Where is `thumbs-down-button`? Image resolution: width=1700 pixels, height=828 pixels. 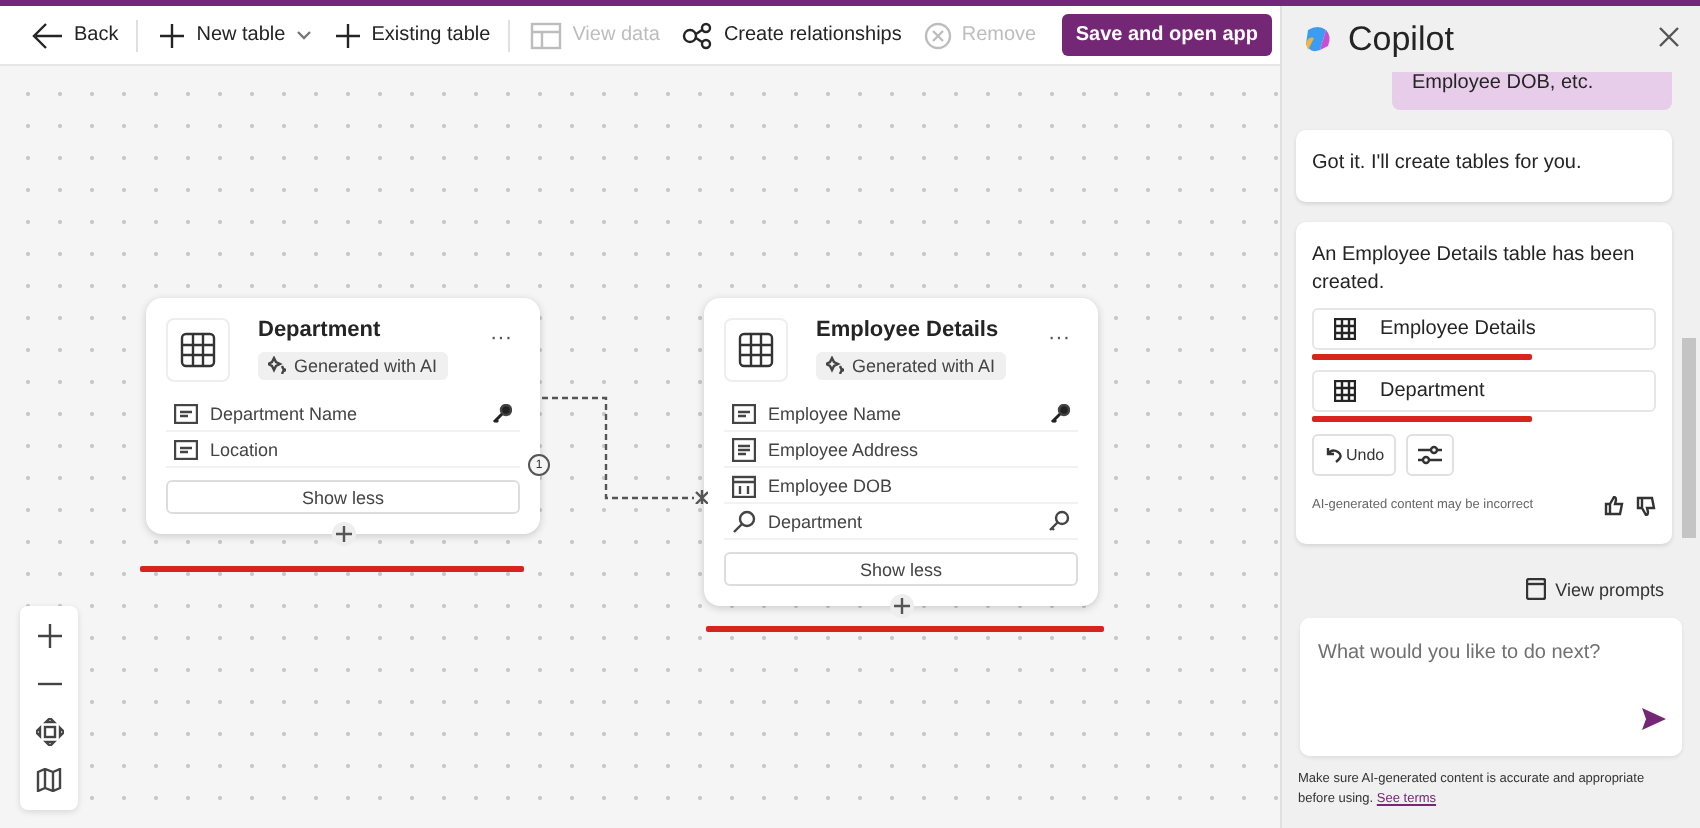 thumbs-down-button is located at coordinates (1646, 506).